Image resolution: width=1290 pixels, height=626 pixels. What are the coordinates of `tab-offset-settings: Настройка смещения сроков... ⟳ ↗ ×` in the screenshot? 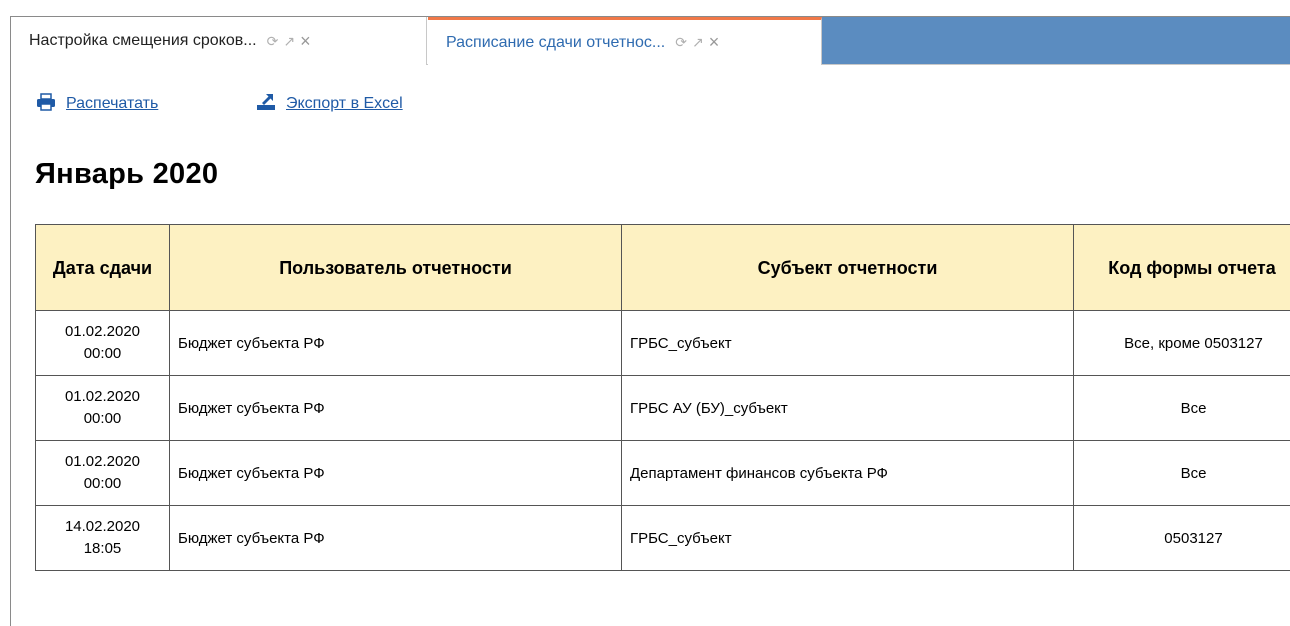 It's located at (219, 41).